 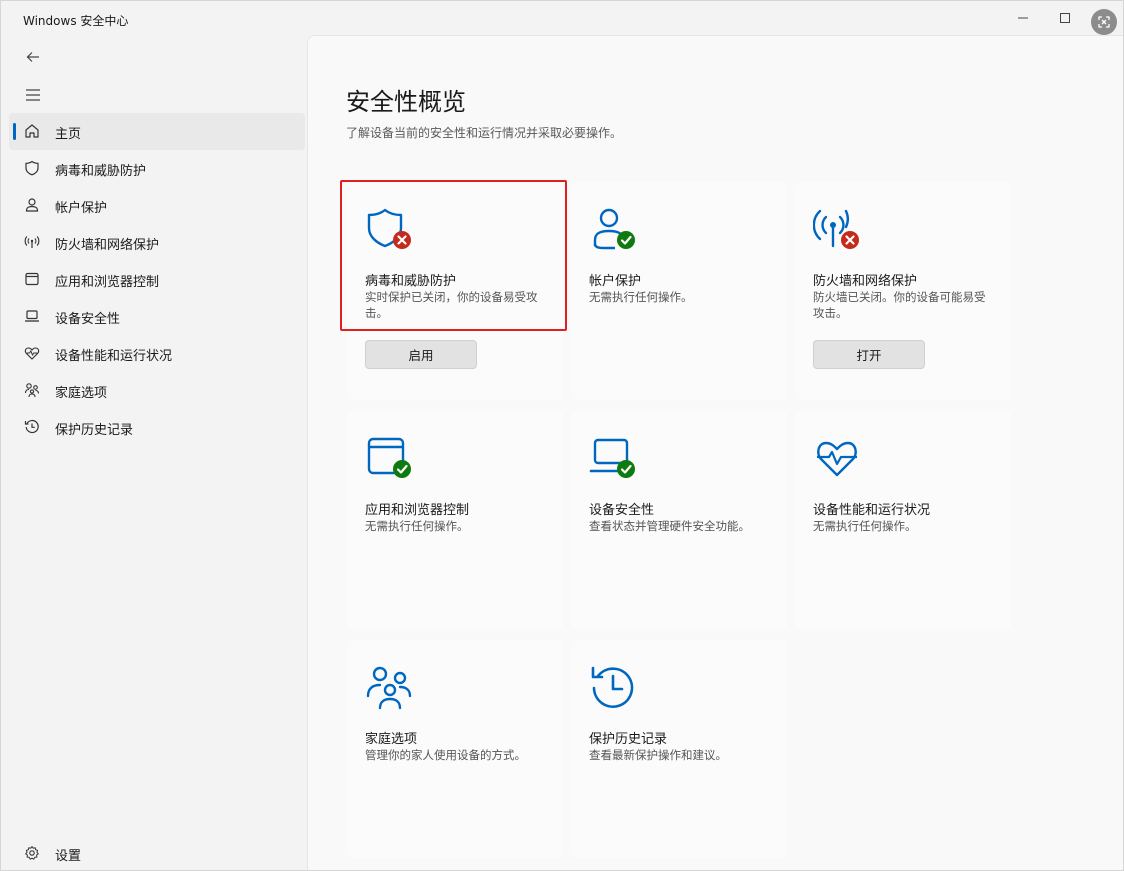 I want to click on close-icon, so click(x=1104, y=22).